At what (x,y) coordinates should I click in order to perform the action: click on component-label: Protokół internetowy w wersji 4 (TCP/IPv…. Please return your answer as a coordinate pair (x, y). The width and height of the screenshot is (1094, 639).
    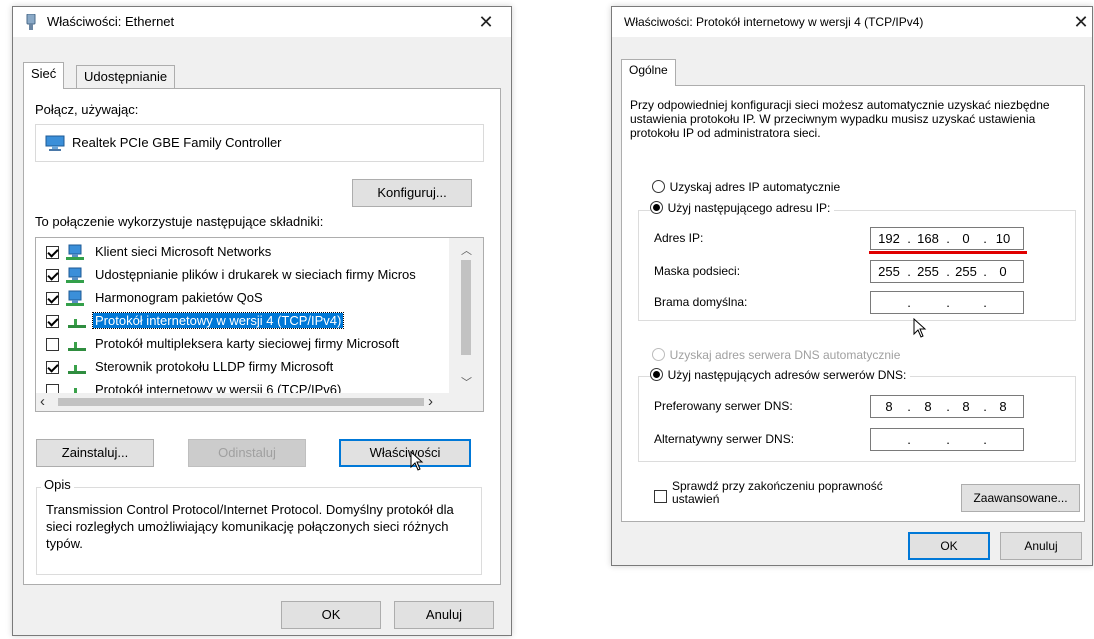
    Looking at the image, I should click on (218, 320).